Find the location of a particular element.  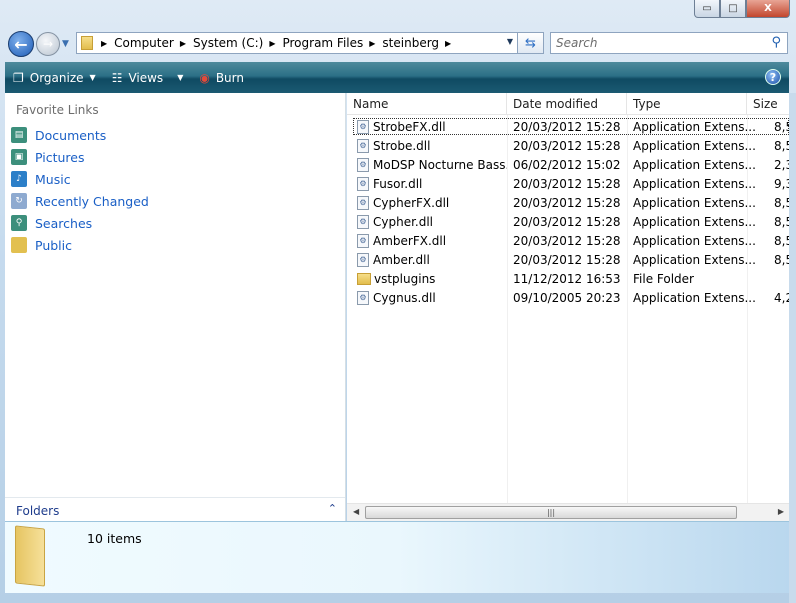

views-button: ☷ Views ▼ is located at coordinates (148, 78).